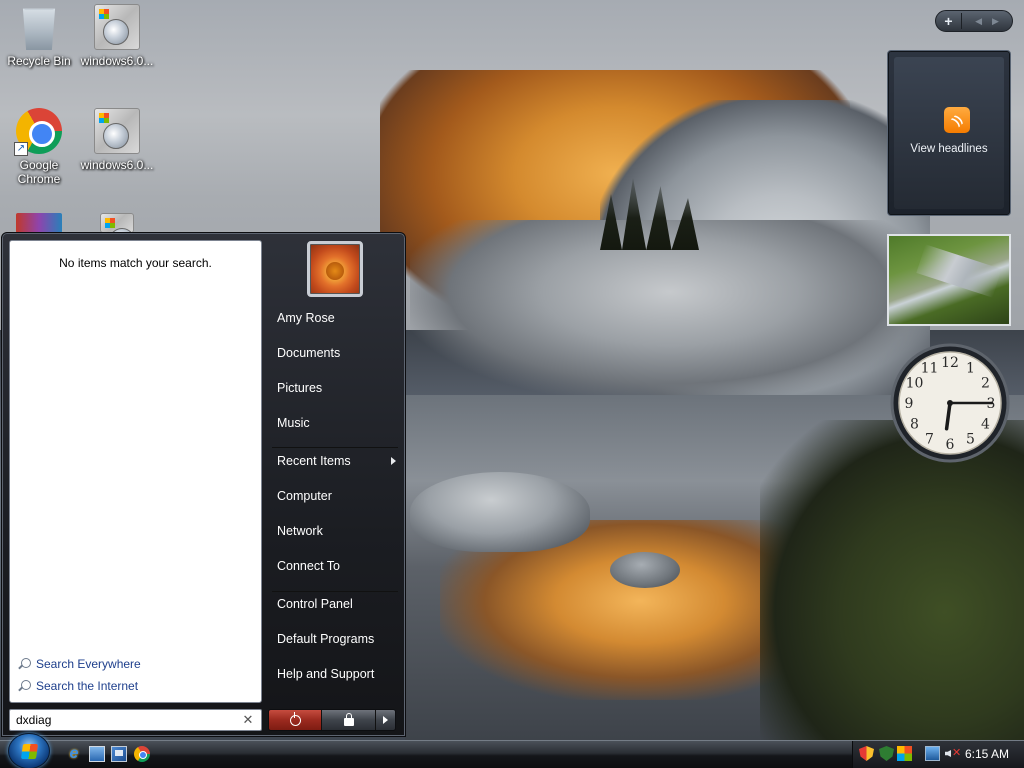 The image size is (1024, 768). I want to click on start-item-control-panel: Control Panel, so click(334, 604).